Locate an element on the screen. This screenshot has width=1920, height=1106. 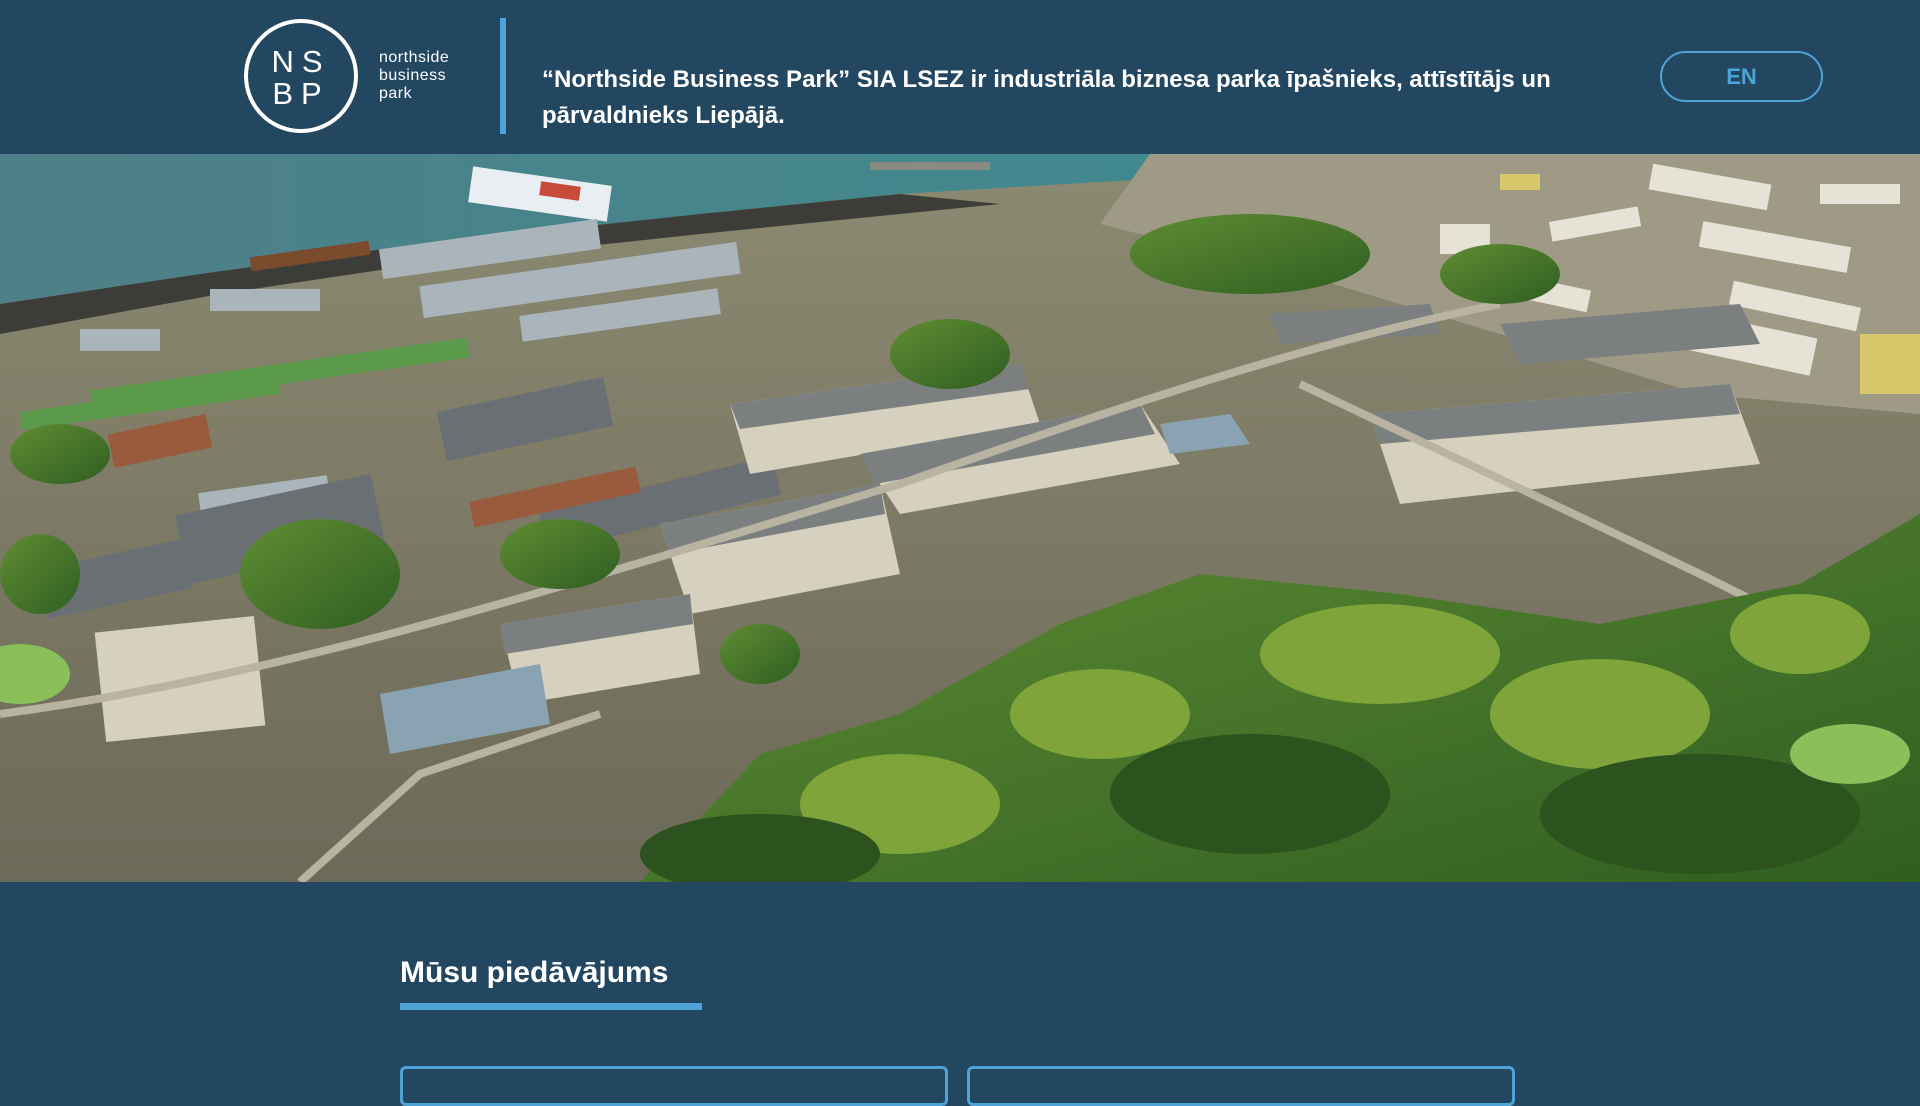
section-title-underline is located at coordinates (551, 1006).